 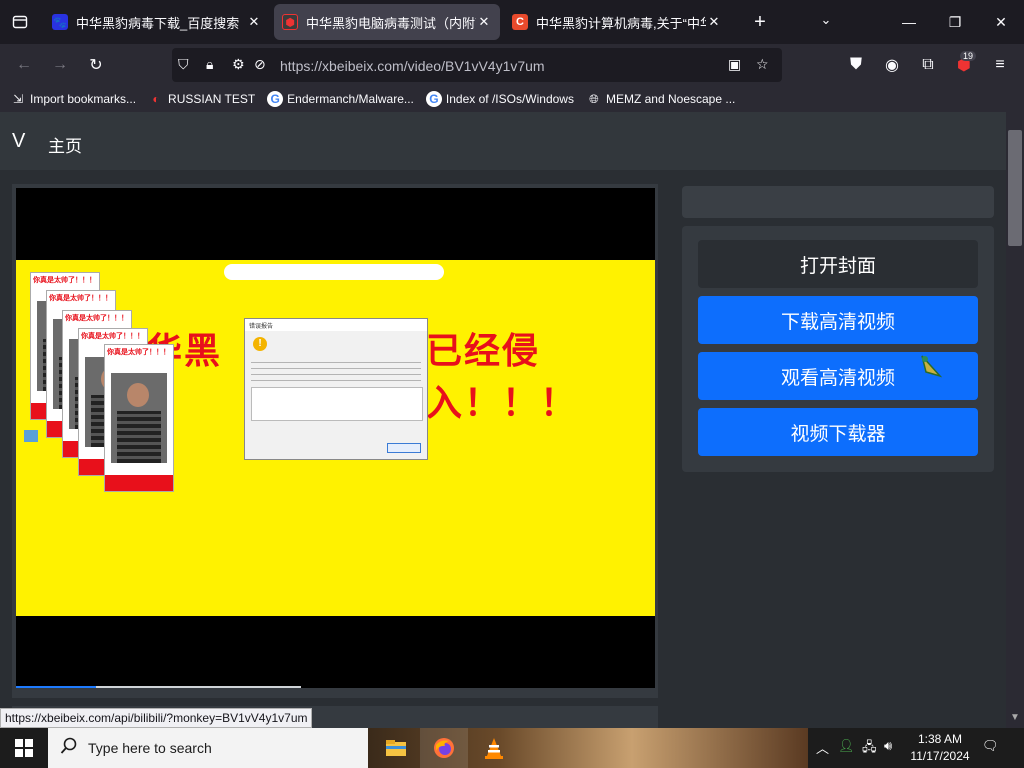 What do you see at coordinates (387, 22) in the screenshot?
I see `tab-xbeibeix-video: ⬢ 中华黑豹电脑病毒测试（内附下 ✕` at bounding box center [387, 22].